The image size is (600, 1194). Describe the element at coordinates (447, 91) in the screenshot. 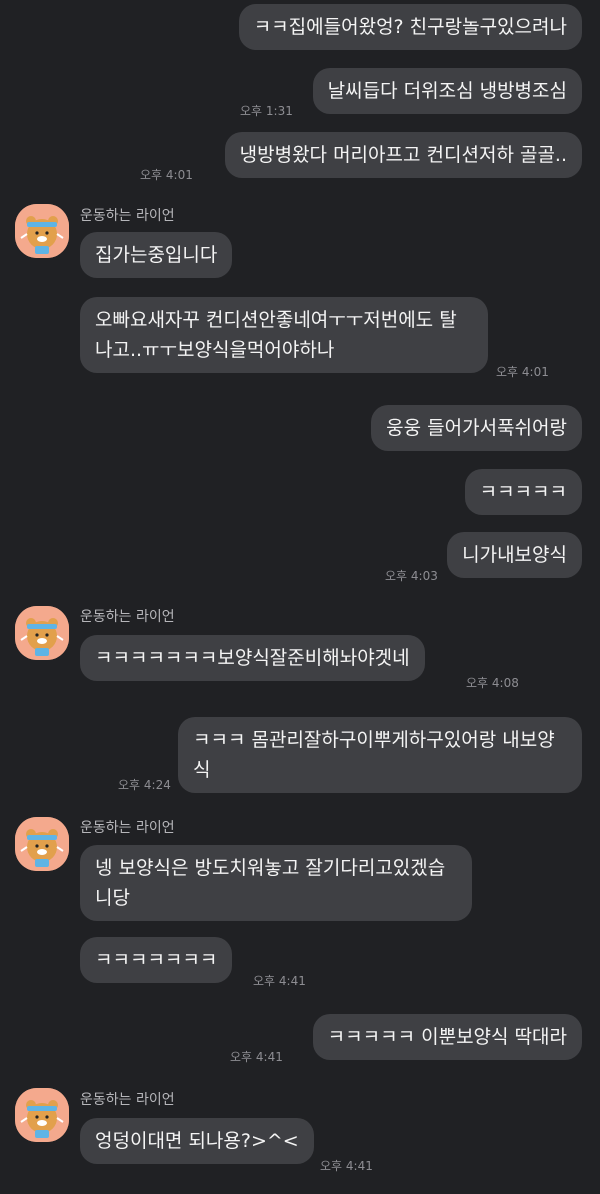

I see `my-message-bubble: 날씨듭다 더위조심 냉방병조심` at that location.